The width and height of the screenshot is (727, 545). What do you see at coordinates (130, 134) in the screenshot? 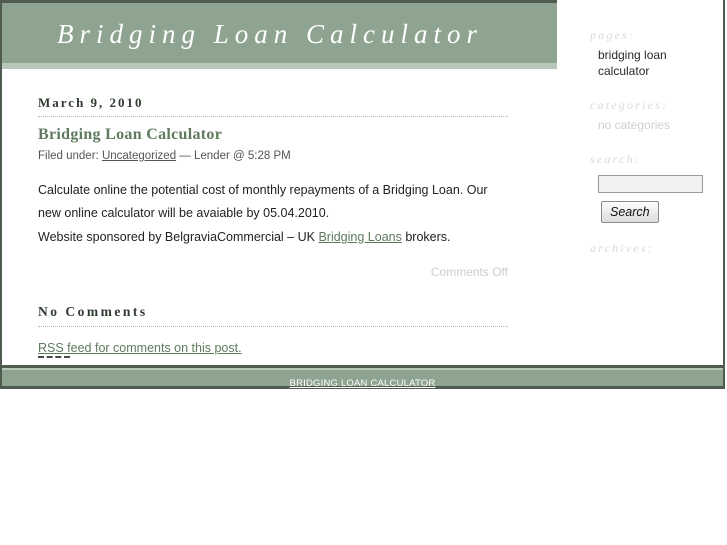
I see `post-title: Bridging Loan Calculator` at bounding box center [130, 134].